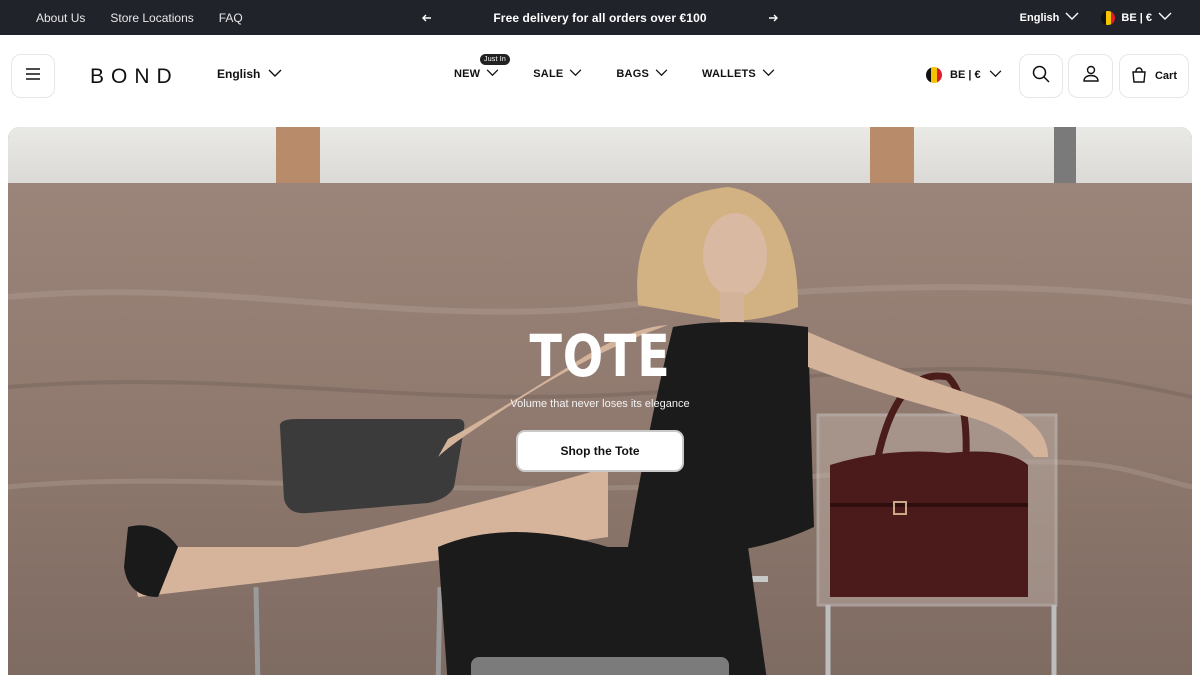 The height and width of the screenshot is (675, 1200). What do you see at coordinates (1165, 76) in the screenshot?
I see `cart-label: Cart` at bounding box center [1165, 76].